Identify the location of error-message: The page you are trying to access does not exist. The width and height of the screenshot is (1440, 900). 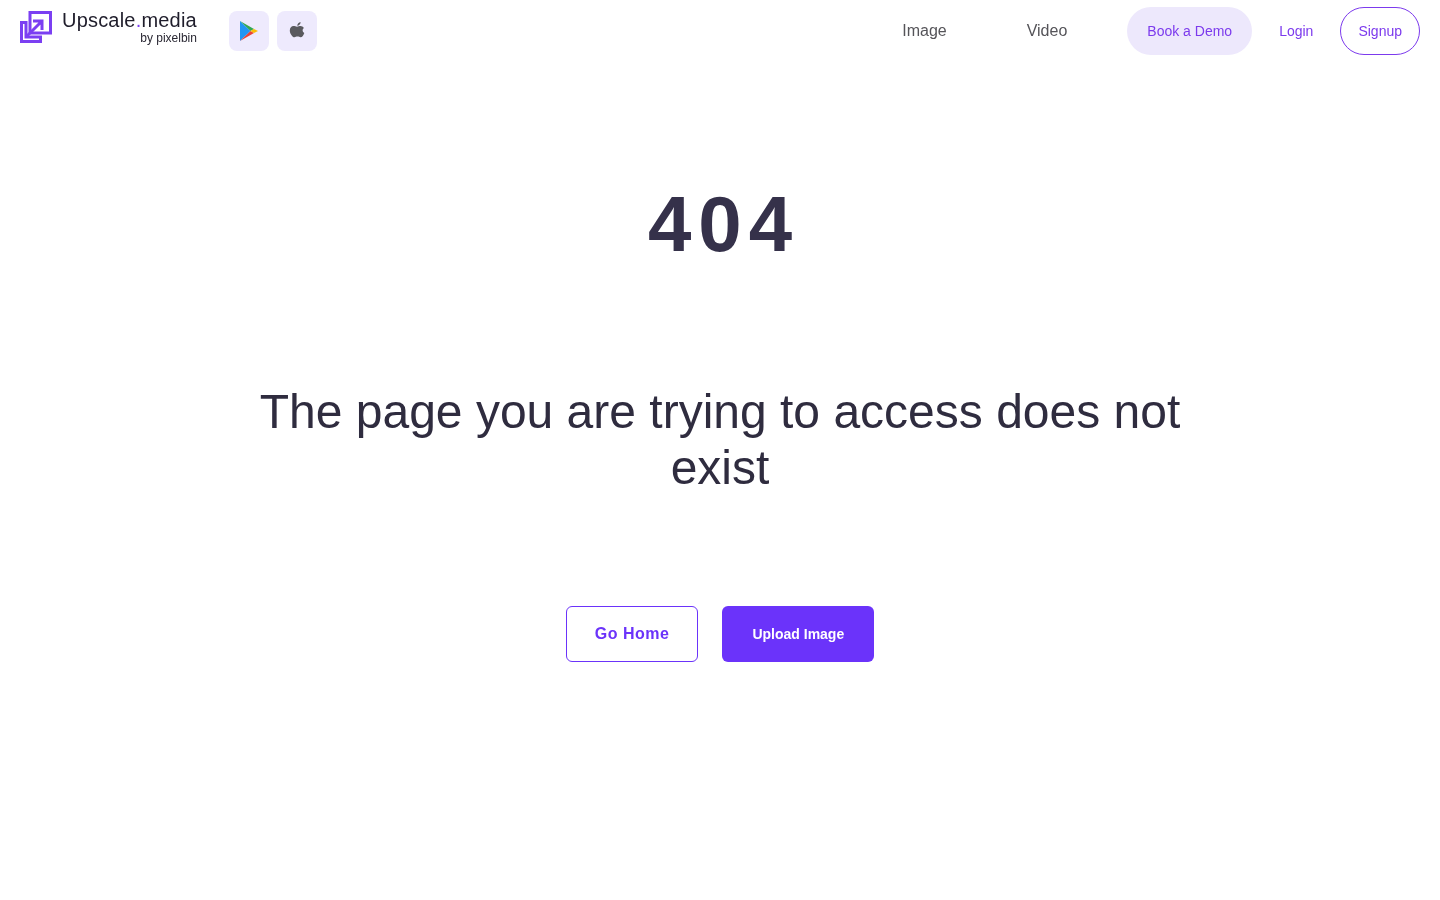
(720, 440).